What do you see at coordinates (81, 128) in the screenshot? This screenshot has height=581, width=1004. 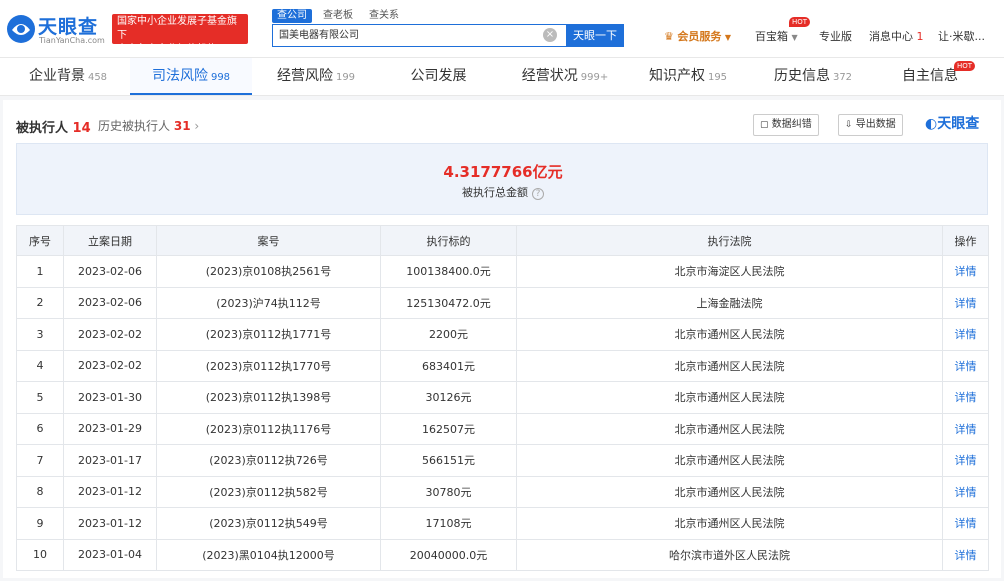 I see `section-count: 14` at bounding box center [81, 128].